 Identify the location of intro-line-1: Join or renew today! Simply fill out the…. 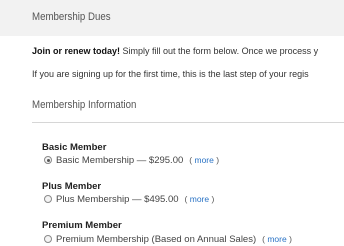
(175, 51).